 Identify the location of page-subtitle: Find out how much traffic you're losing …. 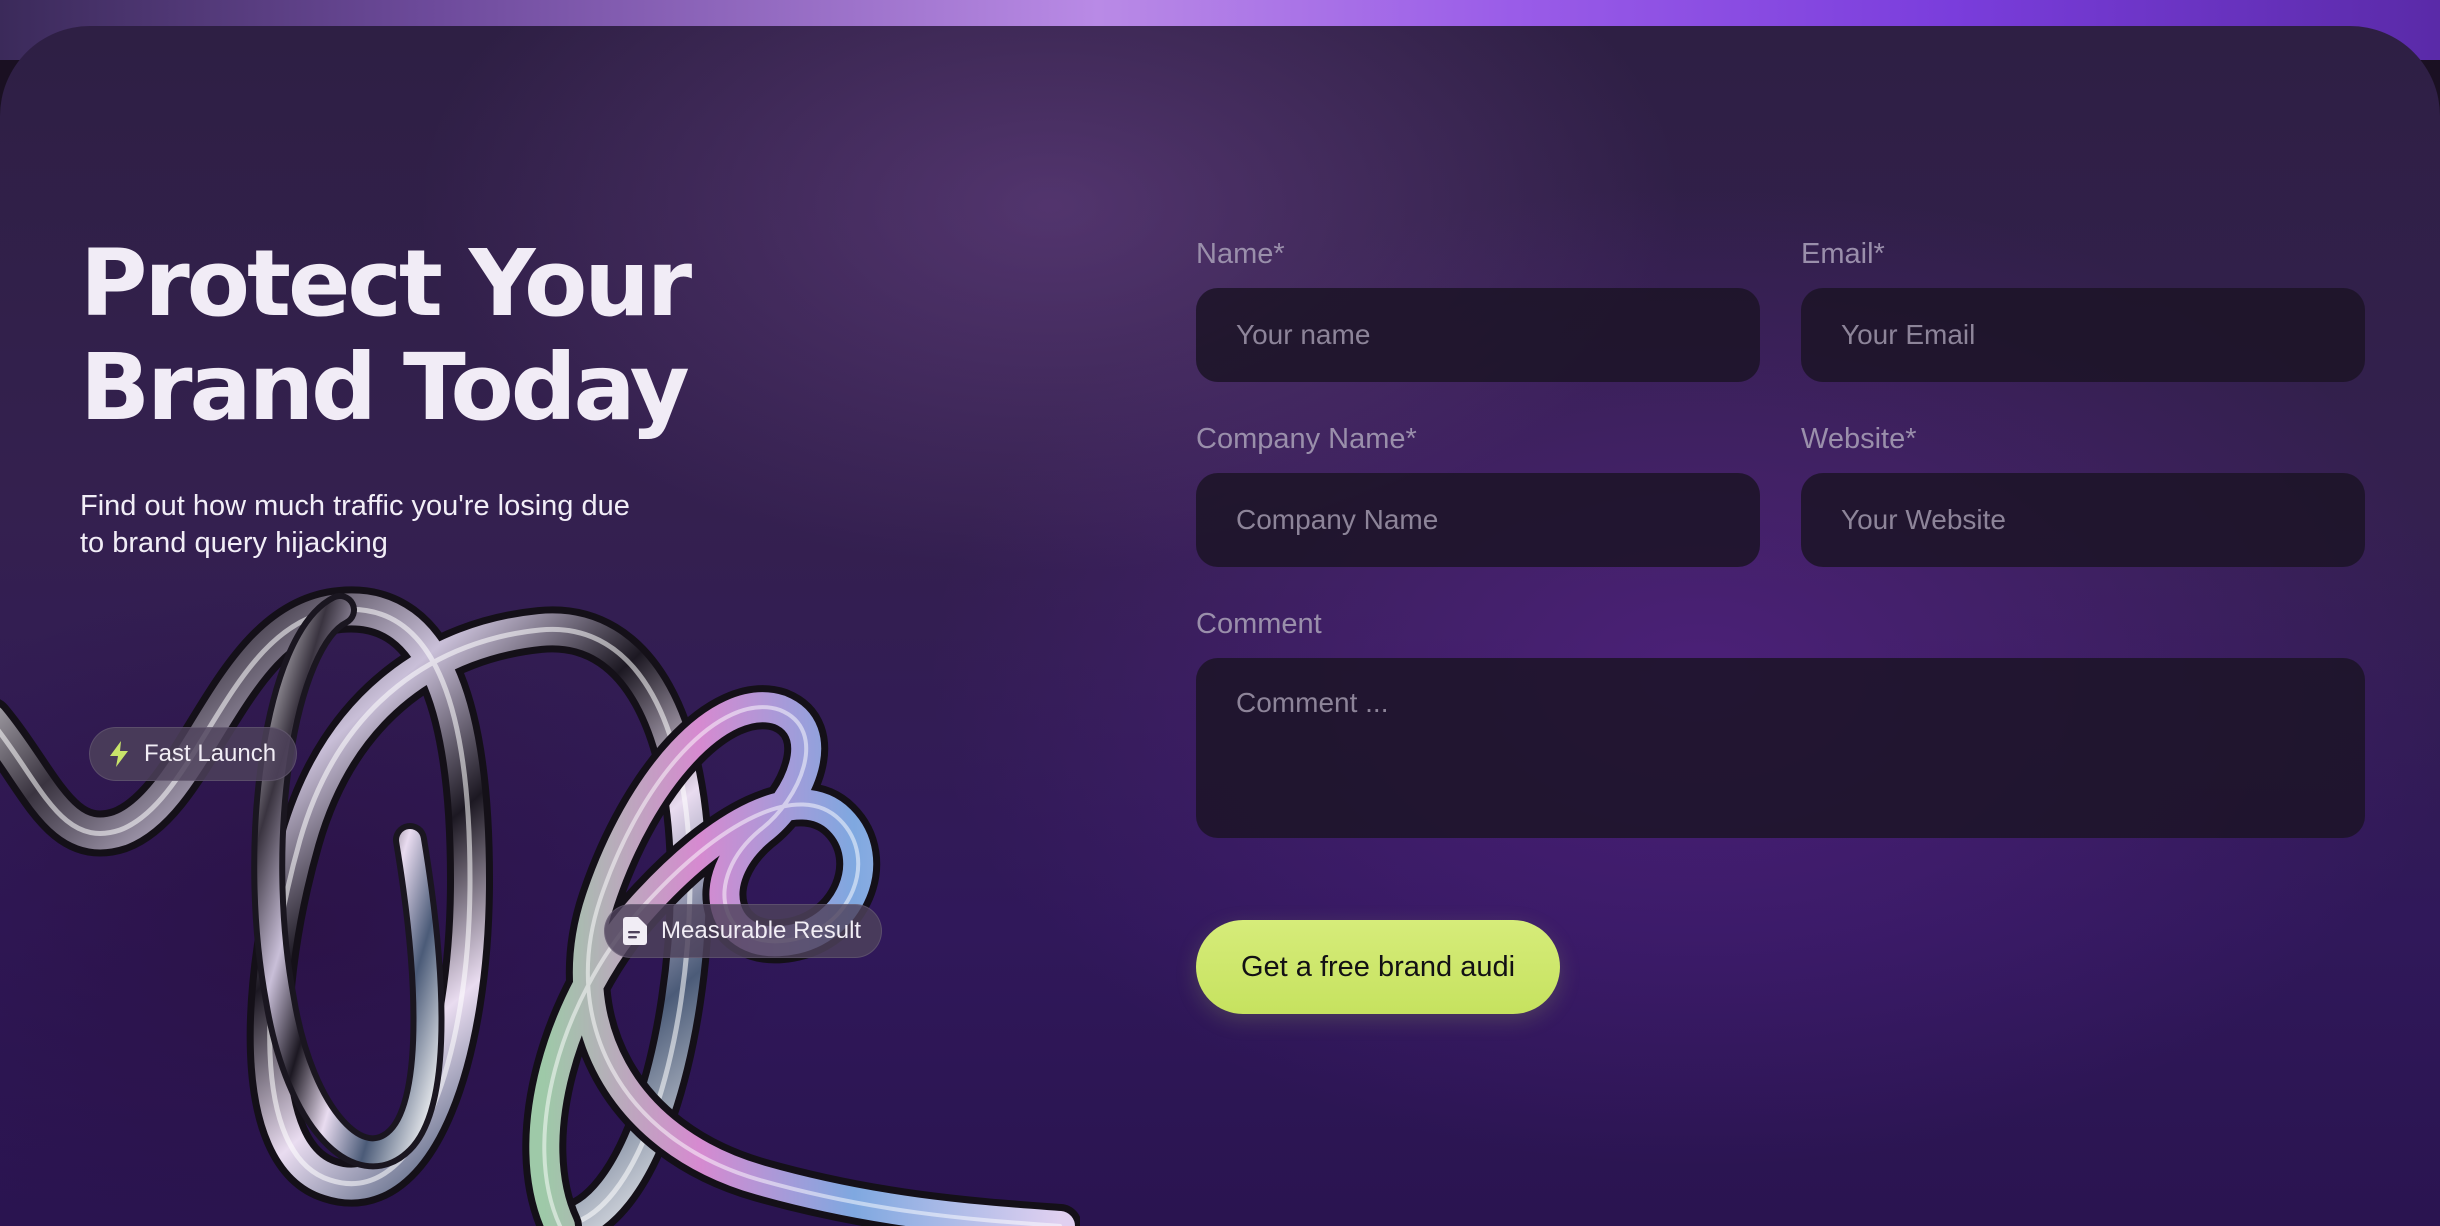
(355, 524).